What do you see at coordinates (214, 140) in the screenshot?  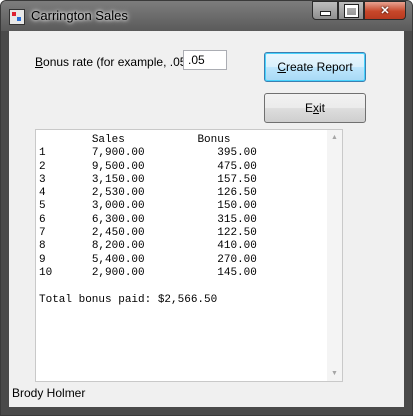 I see `header-bonus: Bonus` at bounding box center [214, 140].